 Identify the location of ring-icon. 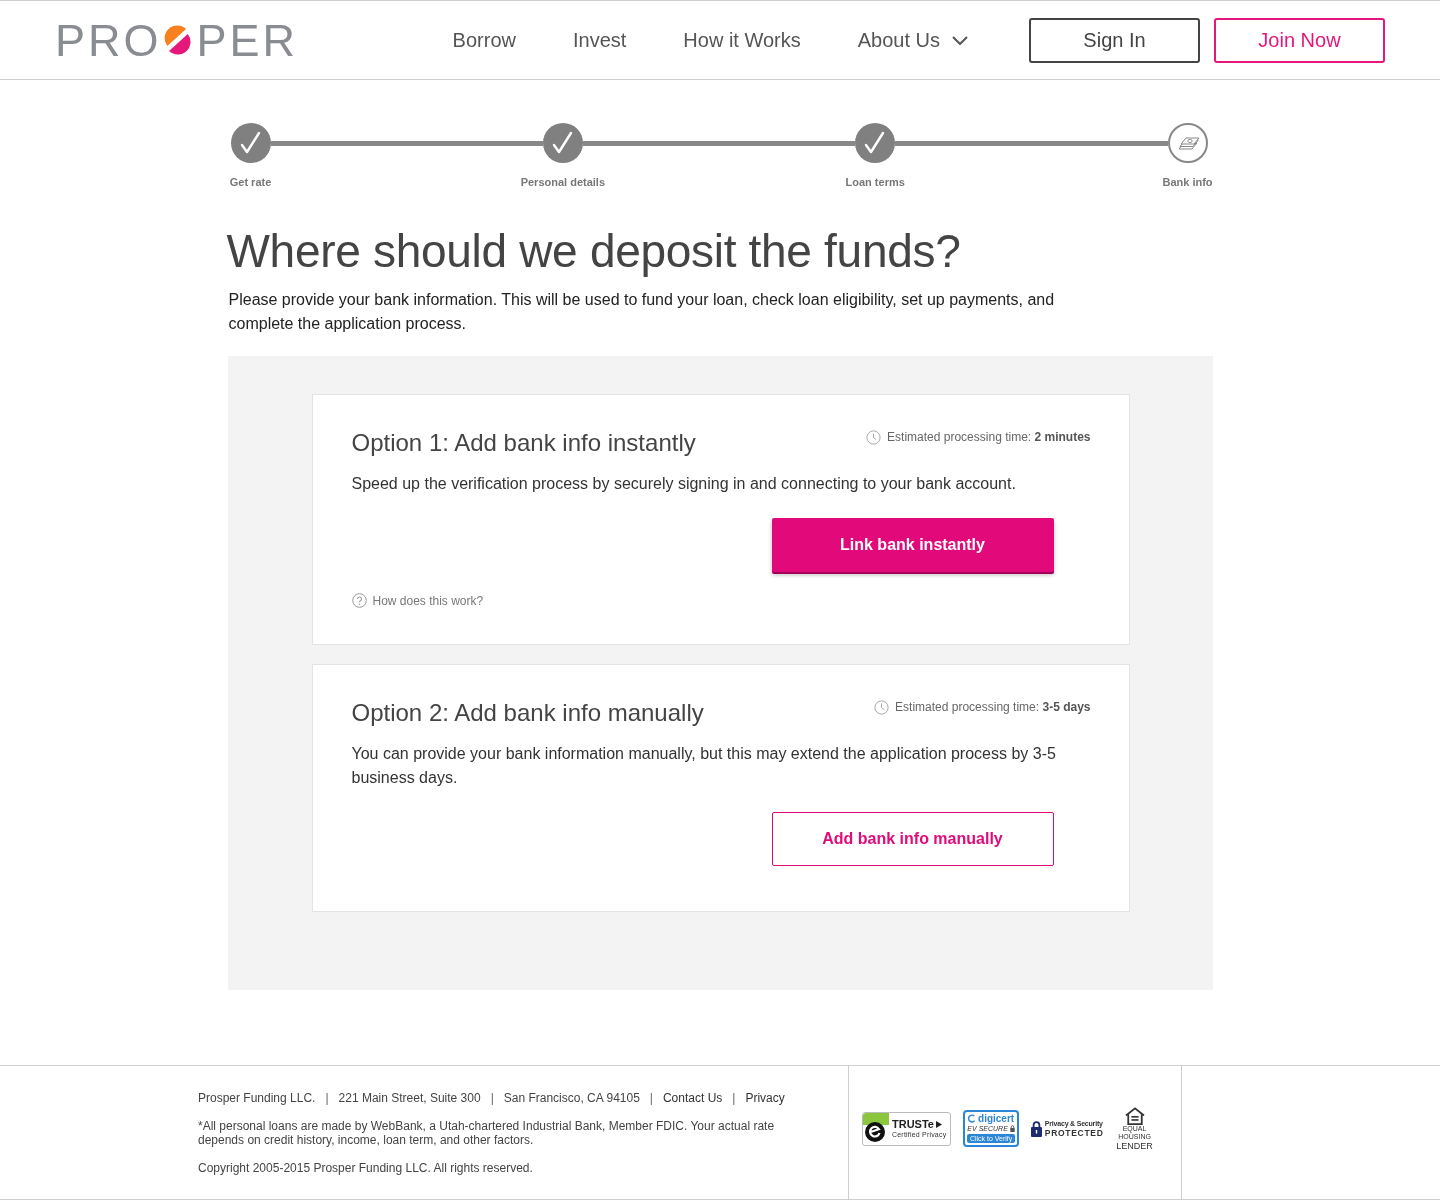
(972, 1118).